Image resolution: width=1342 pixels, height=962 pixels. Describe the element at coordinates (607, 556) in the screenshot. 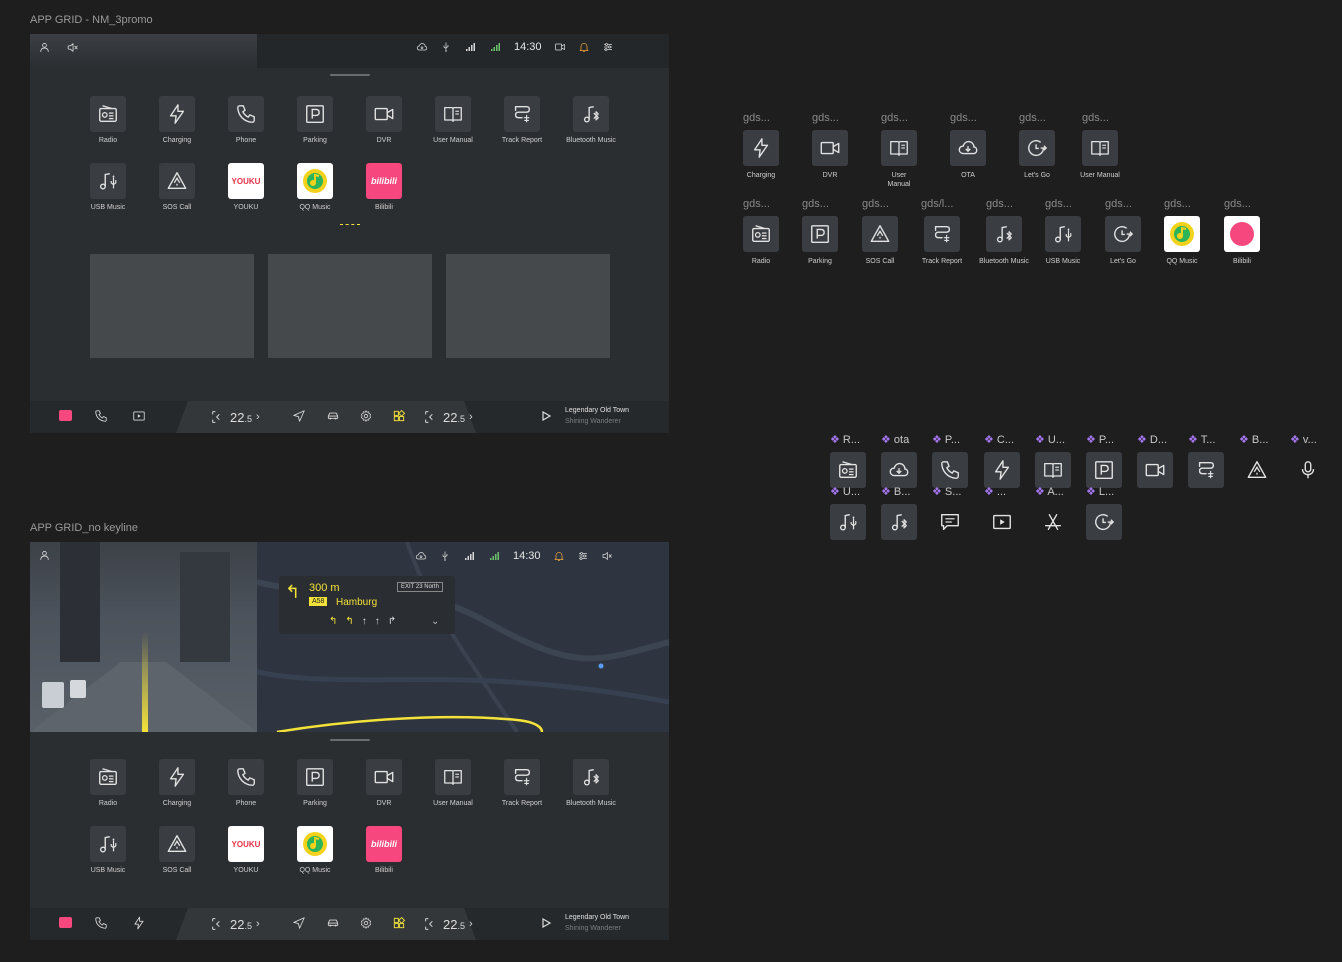

I see `volume-icon` at that location.